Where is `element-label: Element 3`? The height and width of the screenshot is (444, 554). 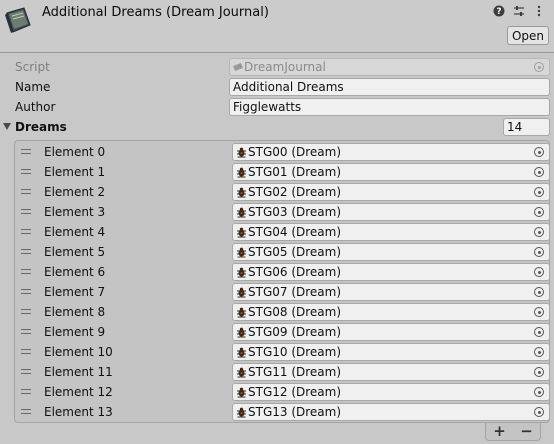 element-label: Element 3 is located at coordinates (75, 212).